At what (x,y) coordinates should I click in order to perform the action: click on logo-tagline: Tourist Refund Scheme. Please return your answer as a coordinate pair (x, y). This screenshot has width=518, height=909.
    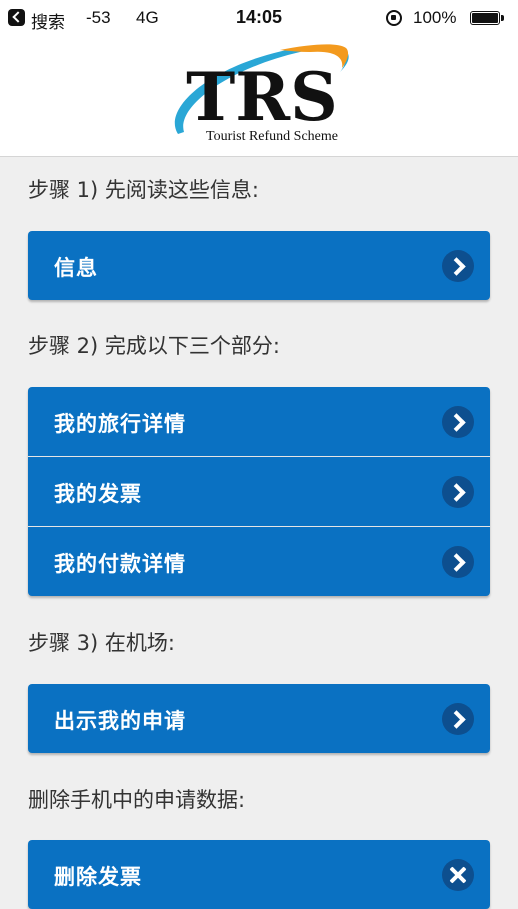
    Looking at the image, I should click on (272, 136).